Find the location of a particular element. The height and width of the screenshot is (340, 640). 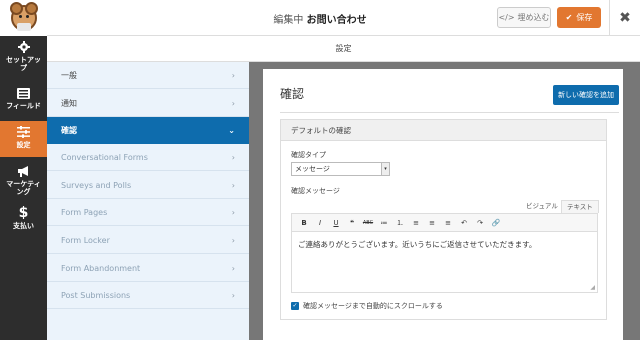

scroll-checkbox-label: 確認メッセージまで自動的にスクロールする is located at coordinates (373, 306).